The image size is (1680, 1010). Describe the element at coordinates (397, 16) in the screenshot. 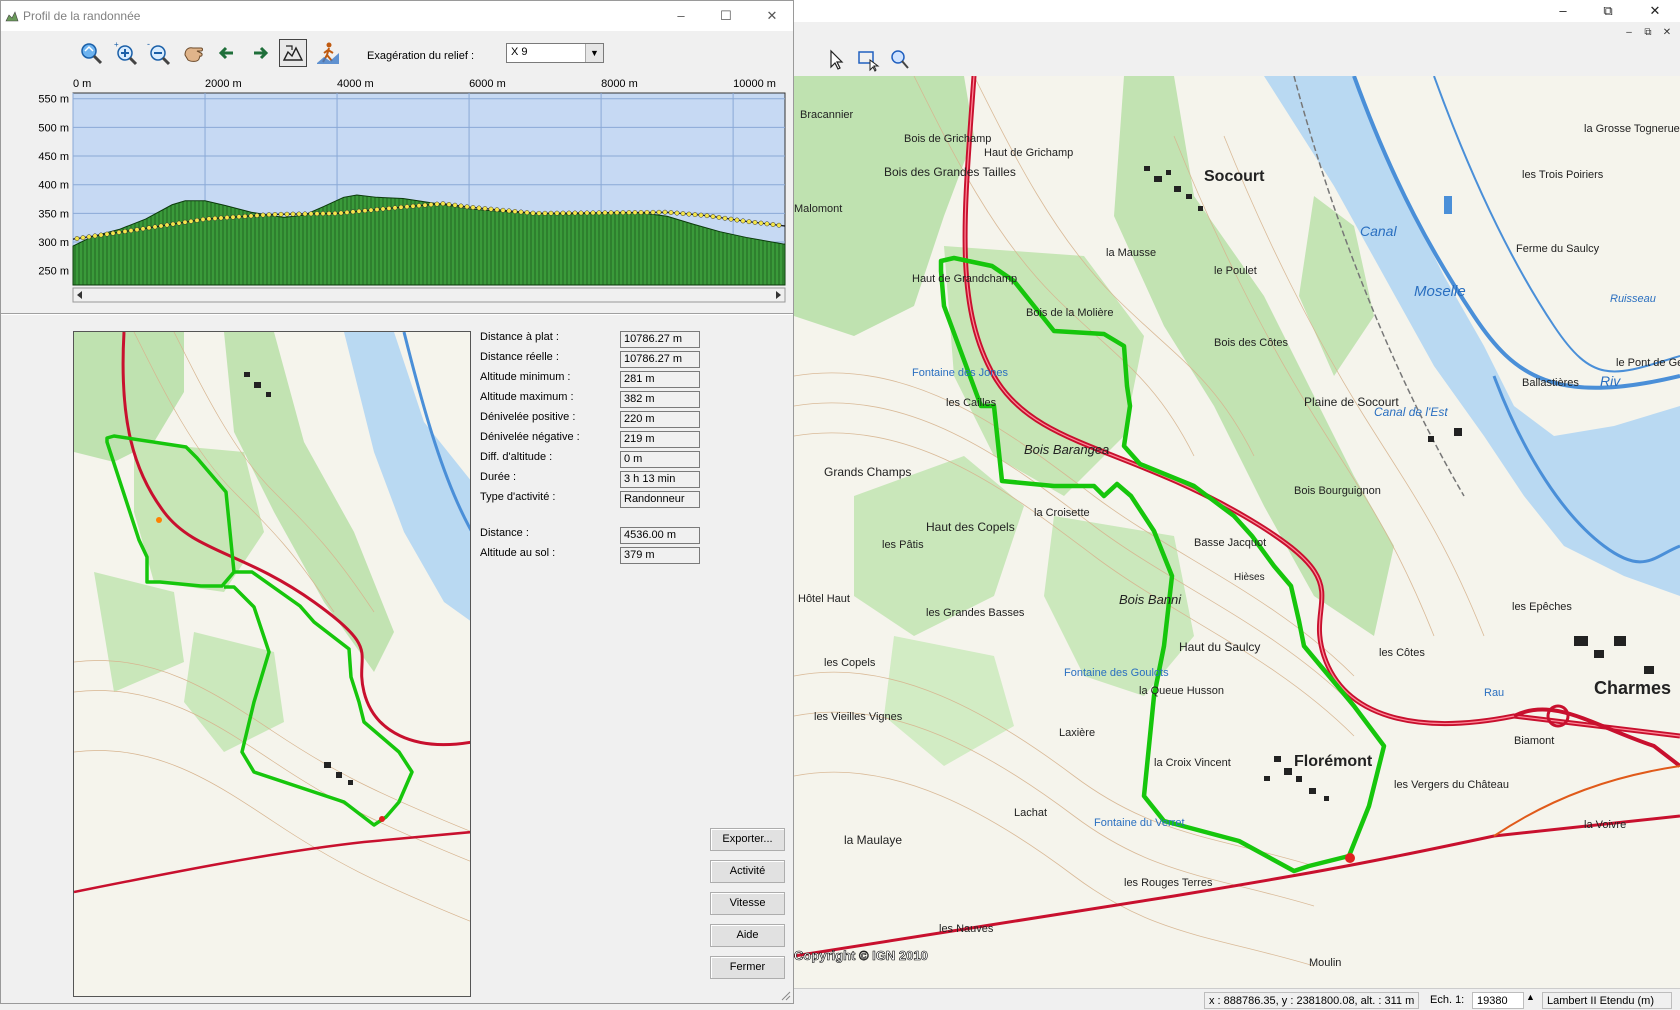

I see `profile-titlebar: Profil de la randonnée – ☐ ✕` at that location.